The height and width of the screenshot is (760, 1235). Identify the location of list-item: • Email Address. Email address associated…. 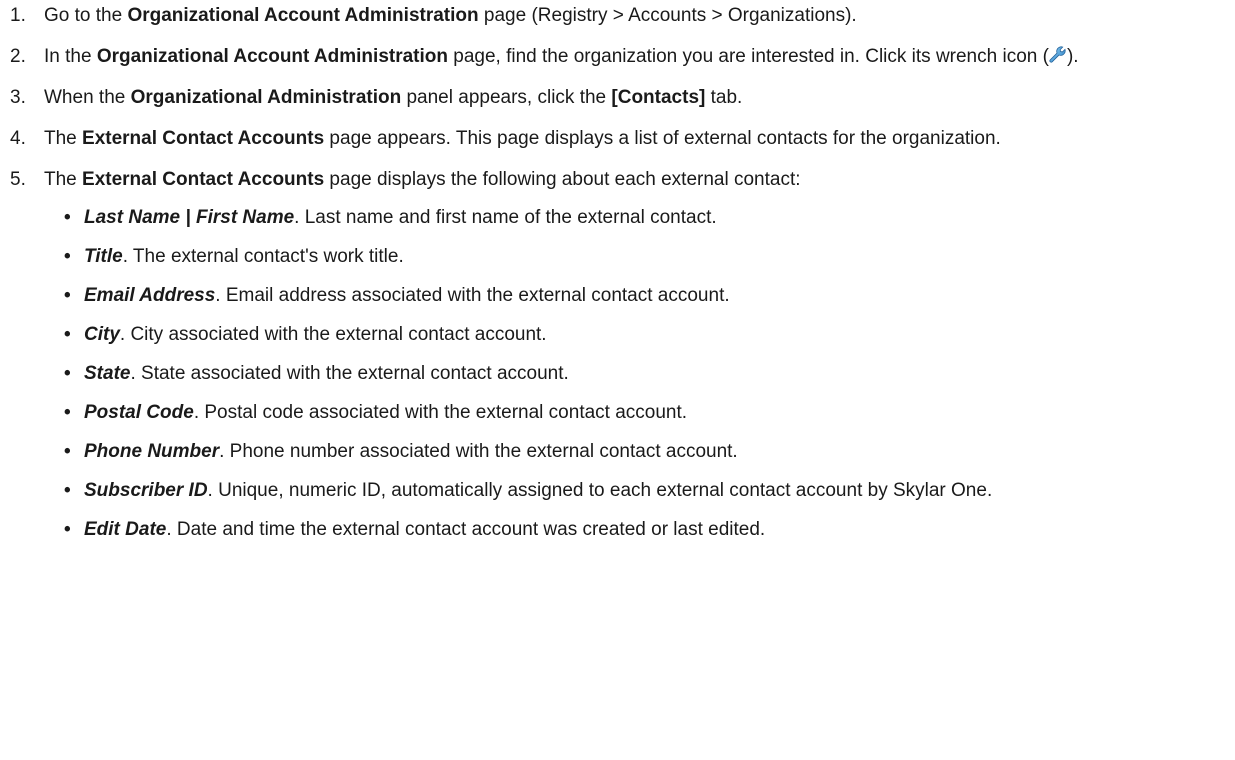
(639, 295).